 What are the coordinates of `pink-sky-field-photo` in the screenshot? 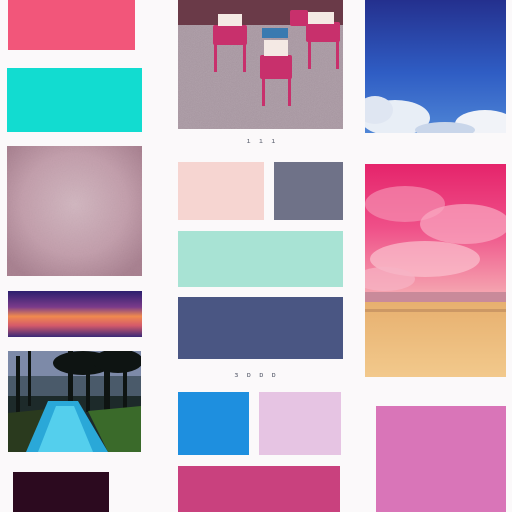 It's located at (435, 270).